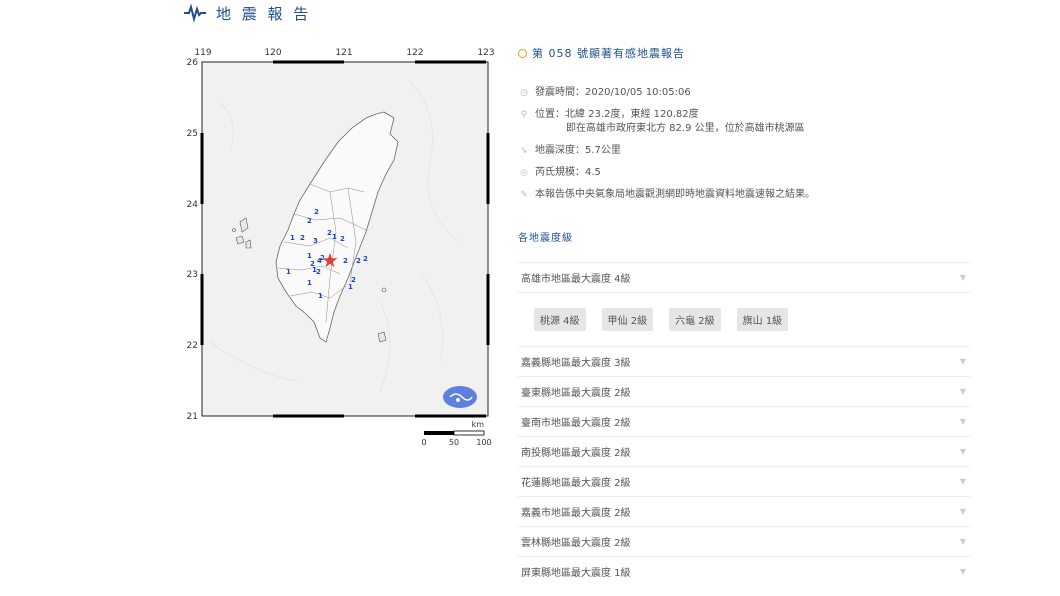 This screenshot has height=596, width=1060. I want to click on station-tag: 甲仙 2級, so click(627, 319).